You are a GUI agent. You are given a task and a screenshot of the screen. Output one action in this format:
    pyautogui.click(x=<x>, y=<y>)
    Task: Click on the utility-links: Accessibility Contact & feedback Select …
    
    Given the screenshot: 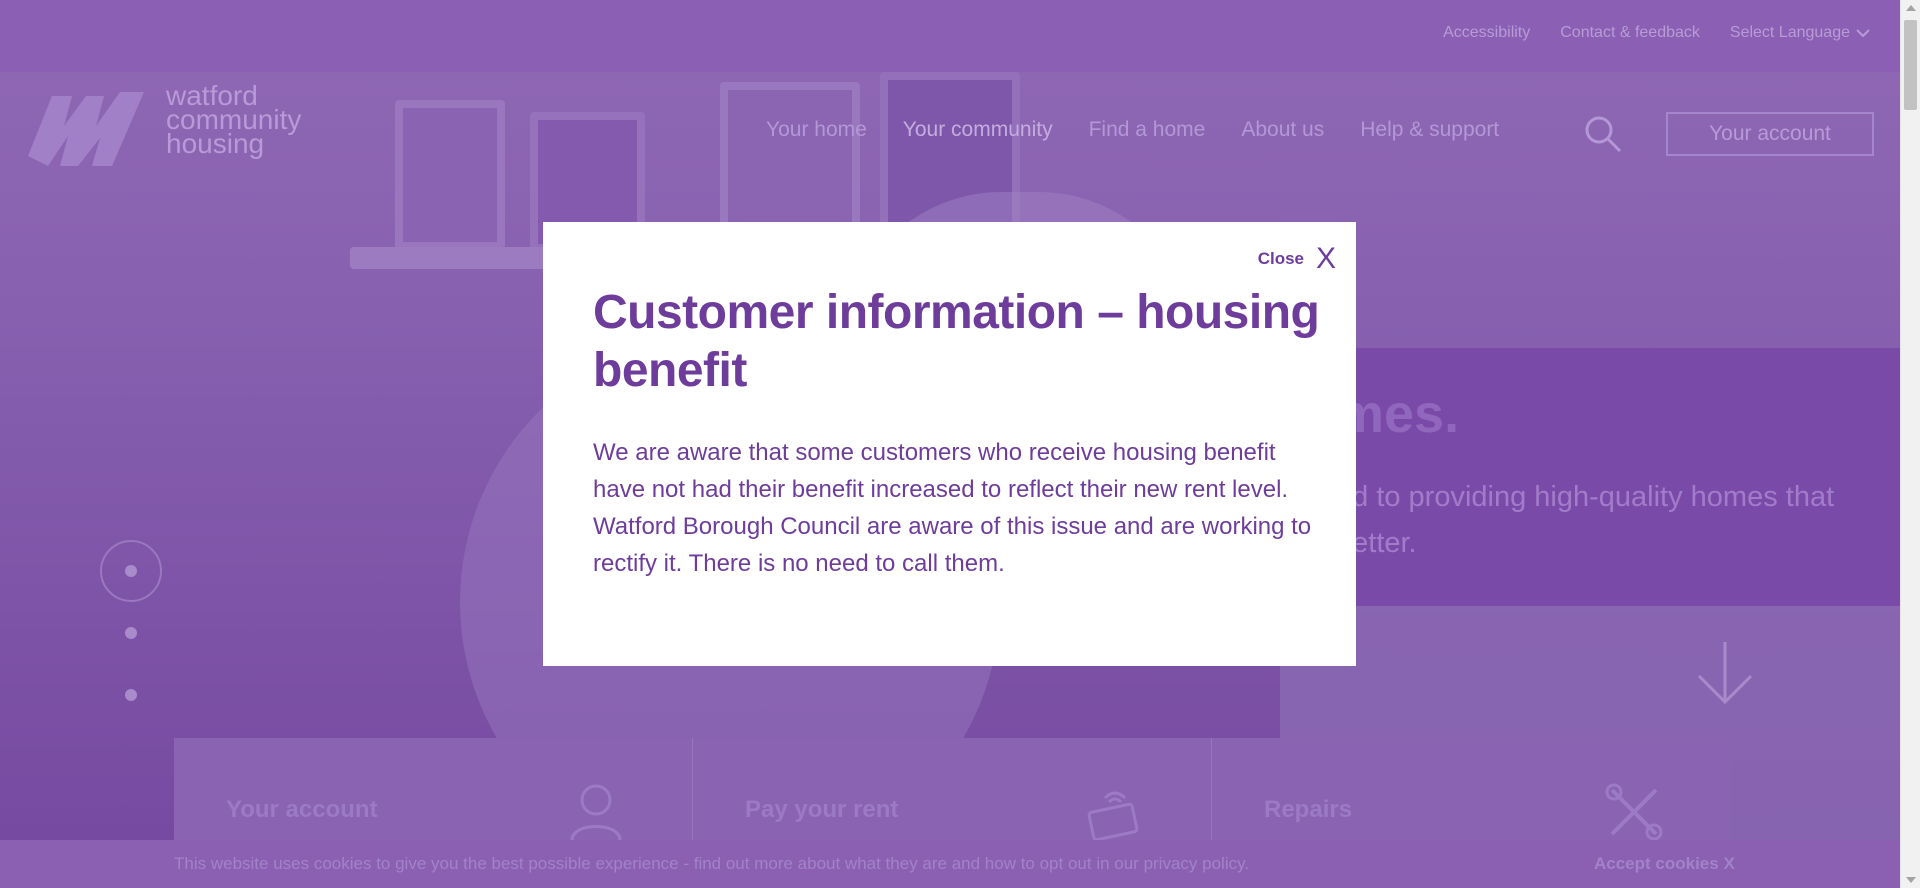 What is the action you would take?
    pyautogui.click(x=1656, y=33)
    